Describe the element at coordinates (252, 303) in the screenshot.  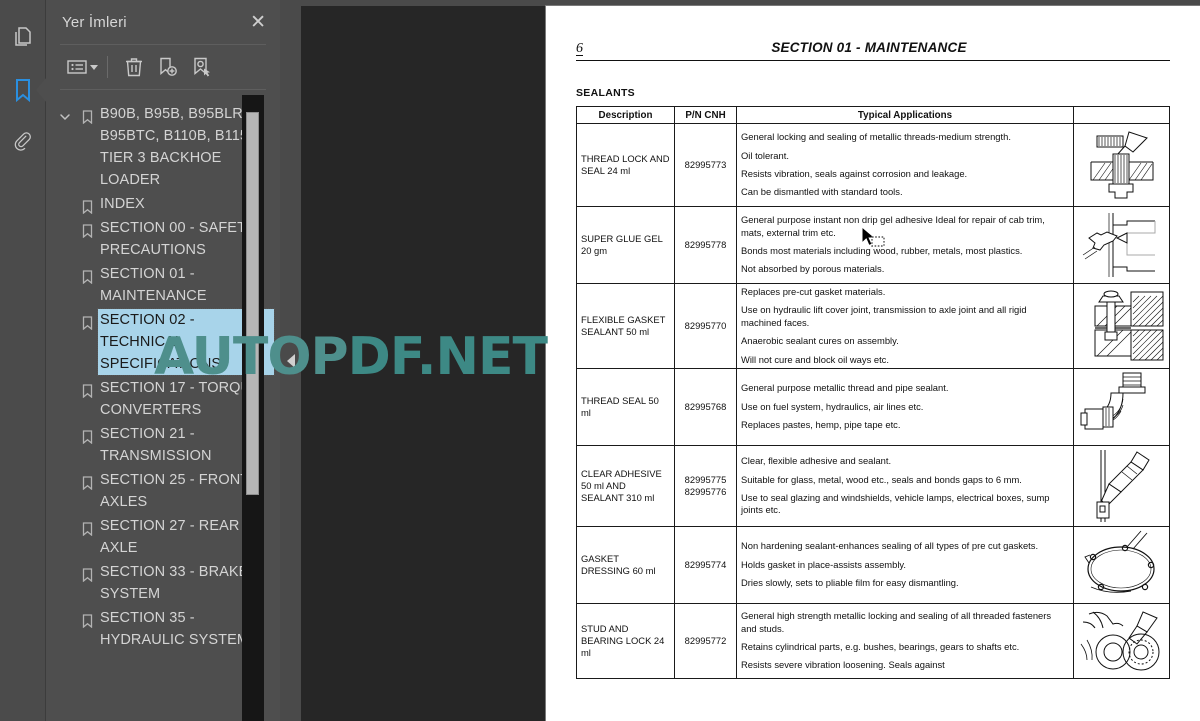
I see `bookmarks-scrollbar-thumb` at that location.